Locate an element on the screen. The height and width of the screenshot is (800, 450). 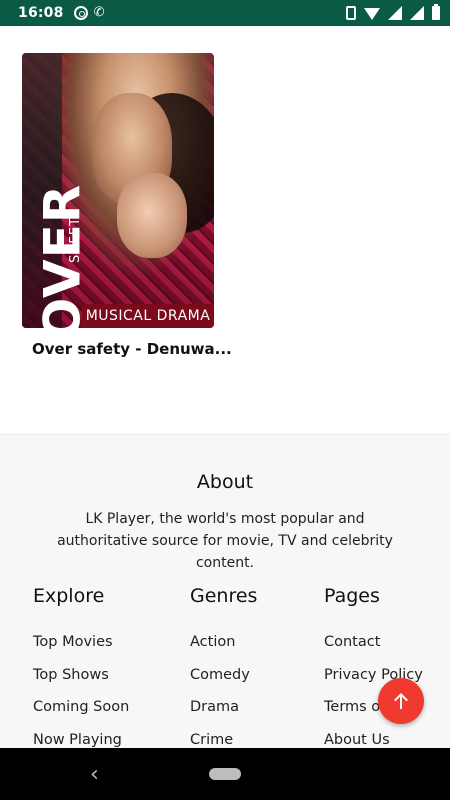
status-bar: 16:08 ✆ is located at coordinates (225, 13).